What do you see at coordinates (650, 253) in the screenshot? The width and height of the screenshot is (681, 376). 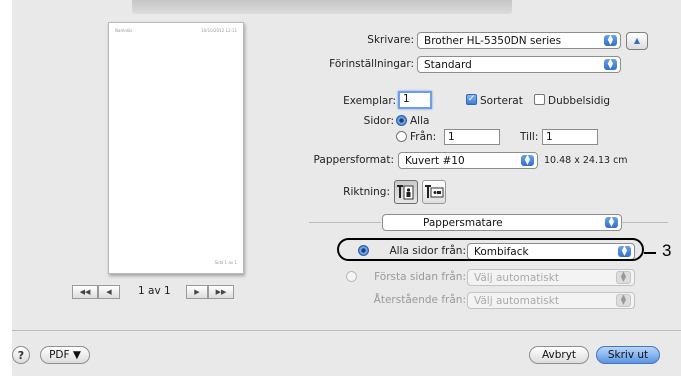 I see `callout-leader-line` at bounding box center [650, 253].